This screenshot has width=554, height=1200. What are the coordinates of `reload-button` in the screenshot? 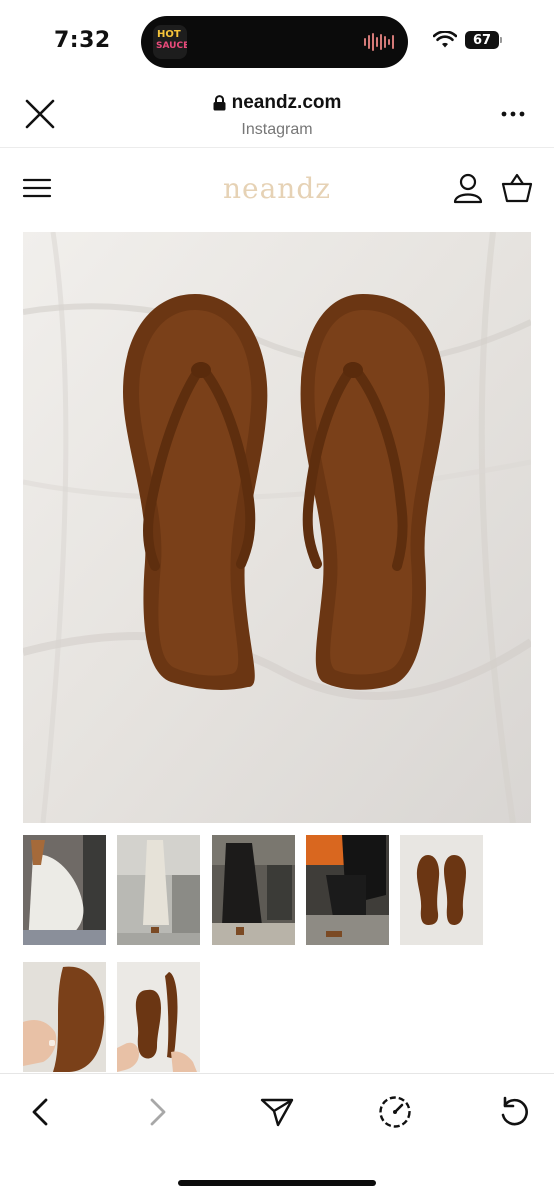 It's located at (514, 1112).